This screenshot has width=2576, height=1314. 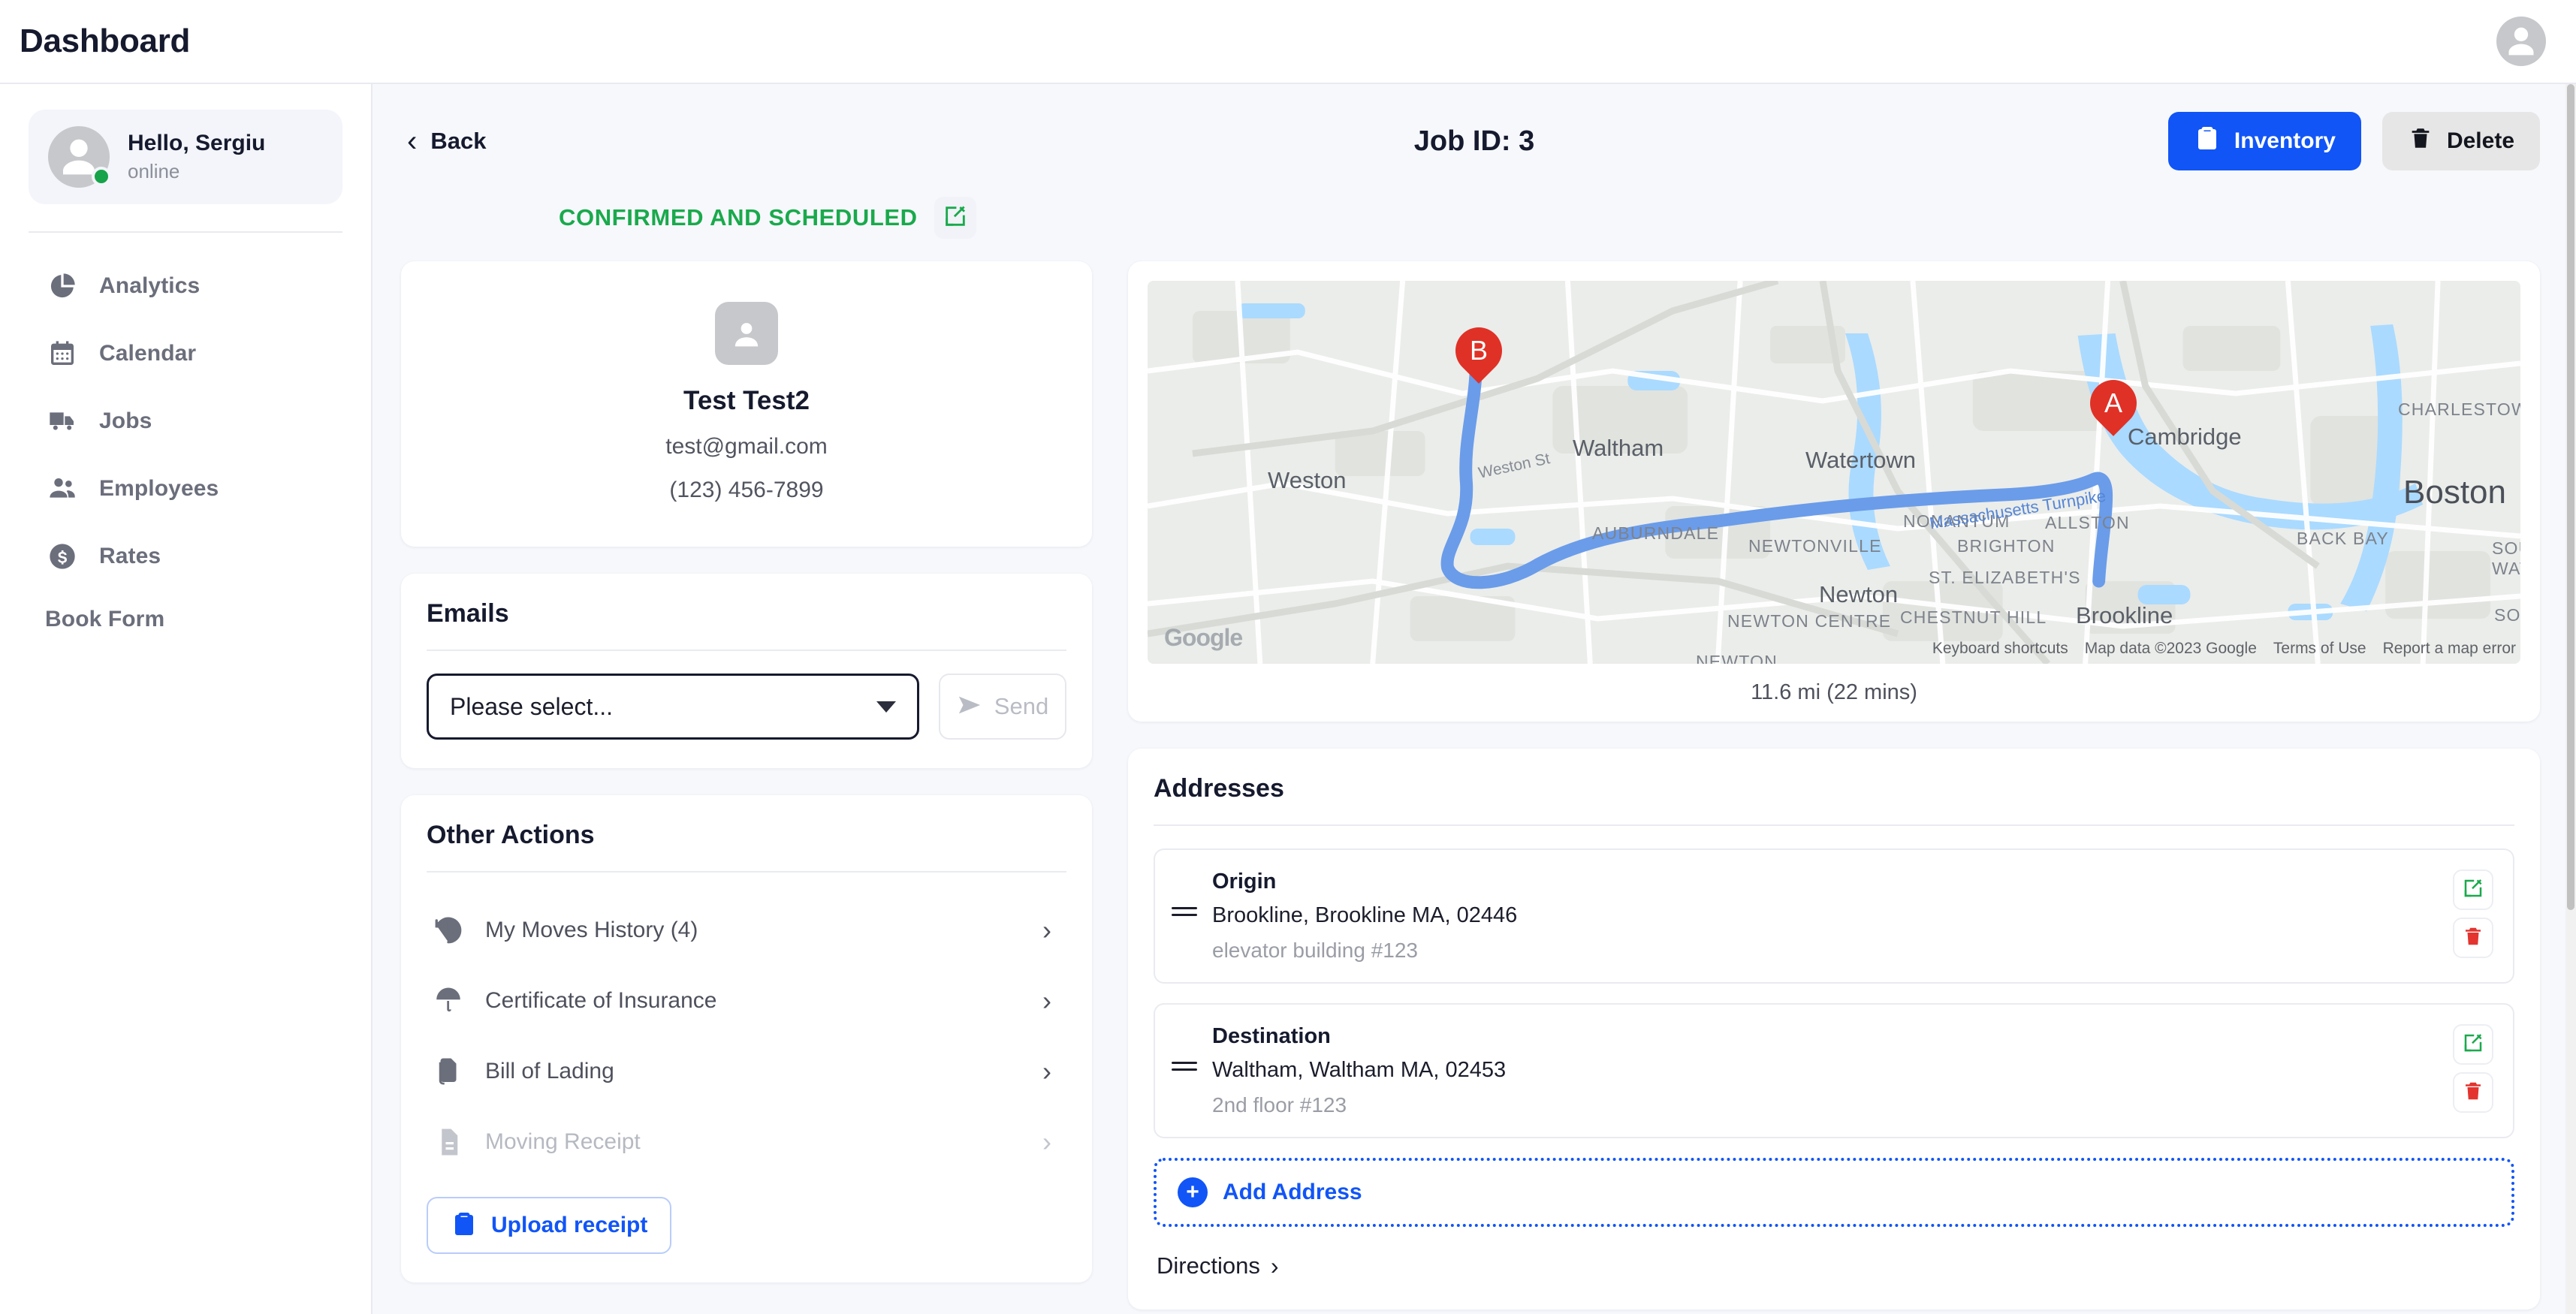 What do you see at coordinates (746, 871) in the screenshot?
I see `divider` at bounding box center [746, 871].